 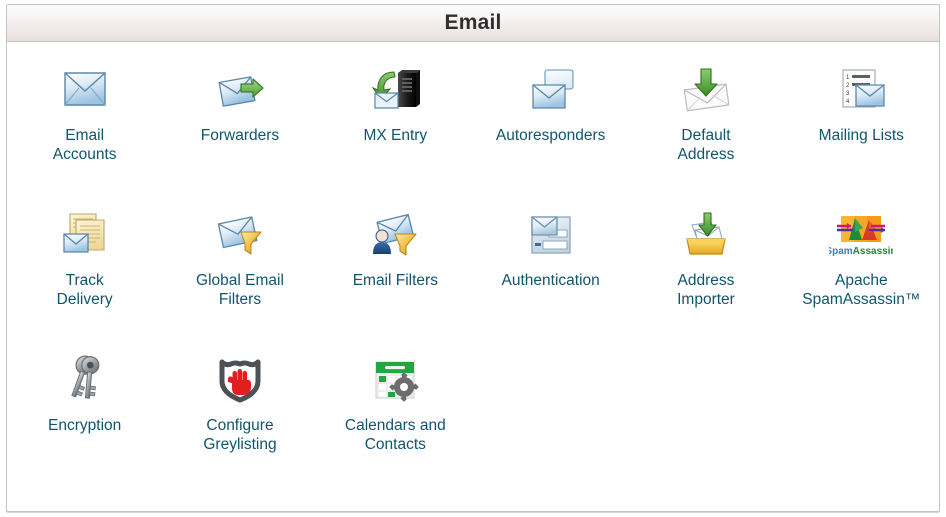 I want to click on tile-email-filters: Email Filters, so click(x=395, y=269).